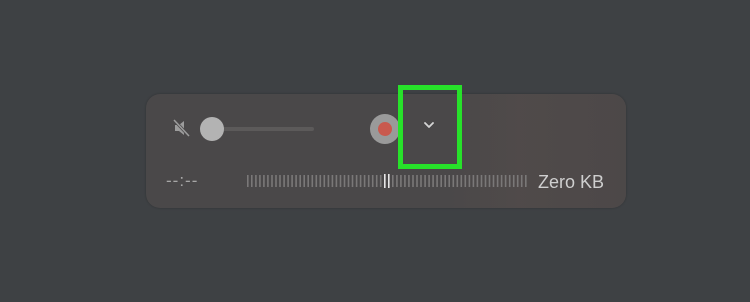 This screenshot has height=302, width=750. I want to click on options-dropdown-button, so click(430, 127).